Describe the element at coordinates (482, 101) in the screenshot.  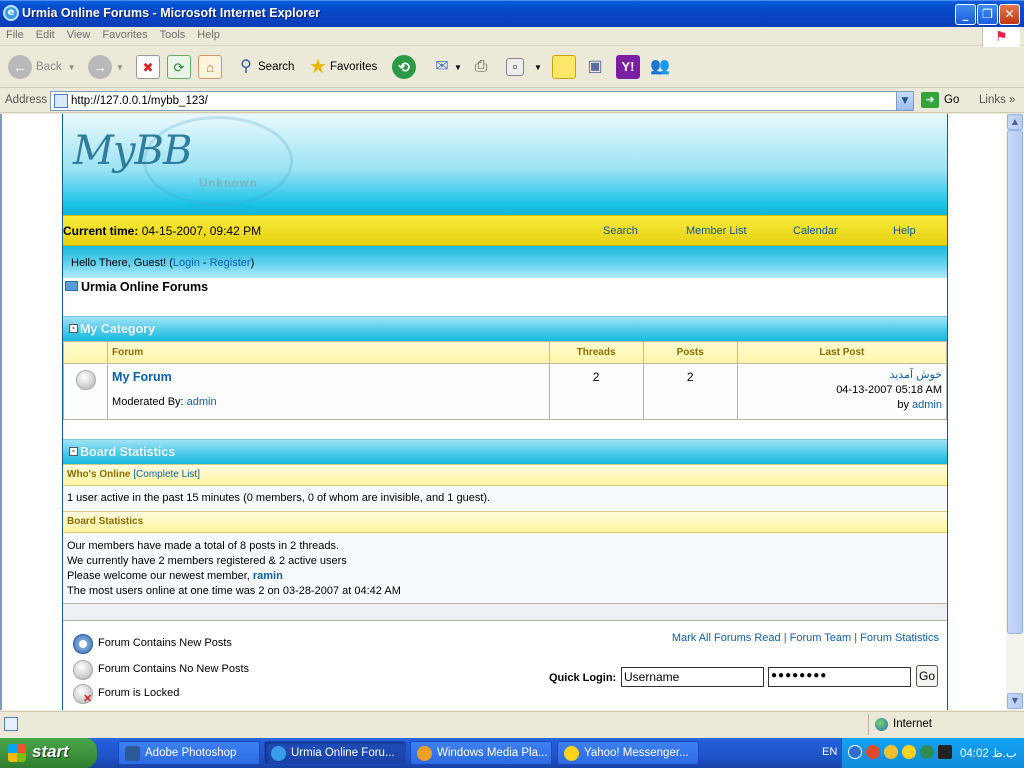
I see `address-input: http://127.0.0.1/mybb_123/ ▼` at that location.